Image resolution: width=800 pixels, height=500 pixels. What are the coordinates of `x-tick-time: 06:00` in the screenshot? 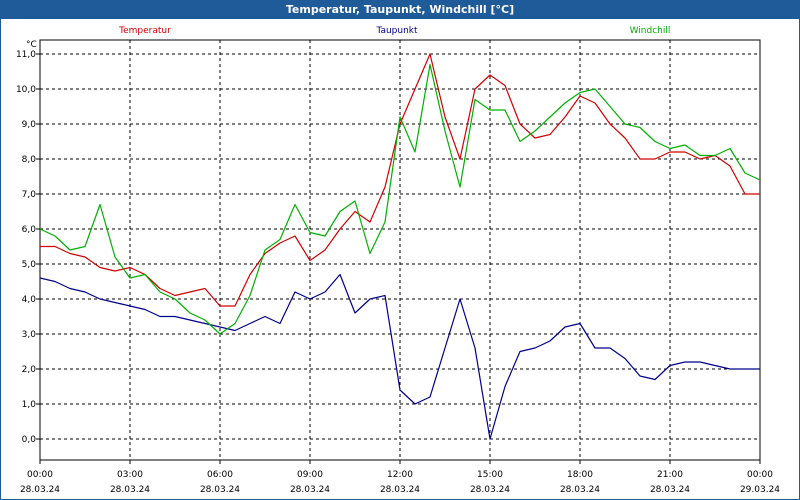 It's located at (220, 475).